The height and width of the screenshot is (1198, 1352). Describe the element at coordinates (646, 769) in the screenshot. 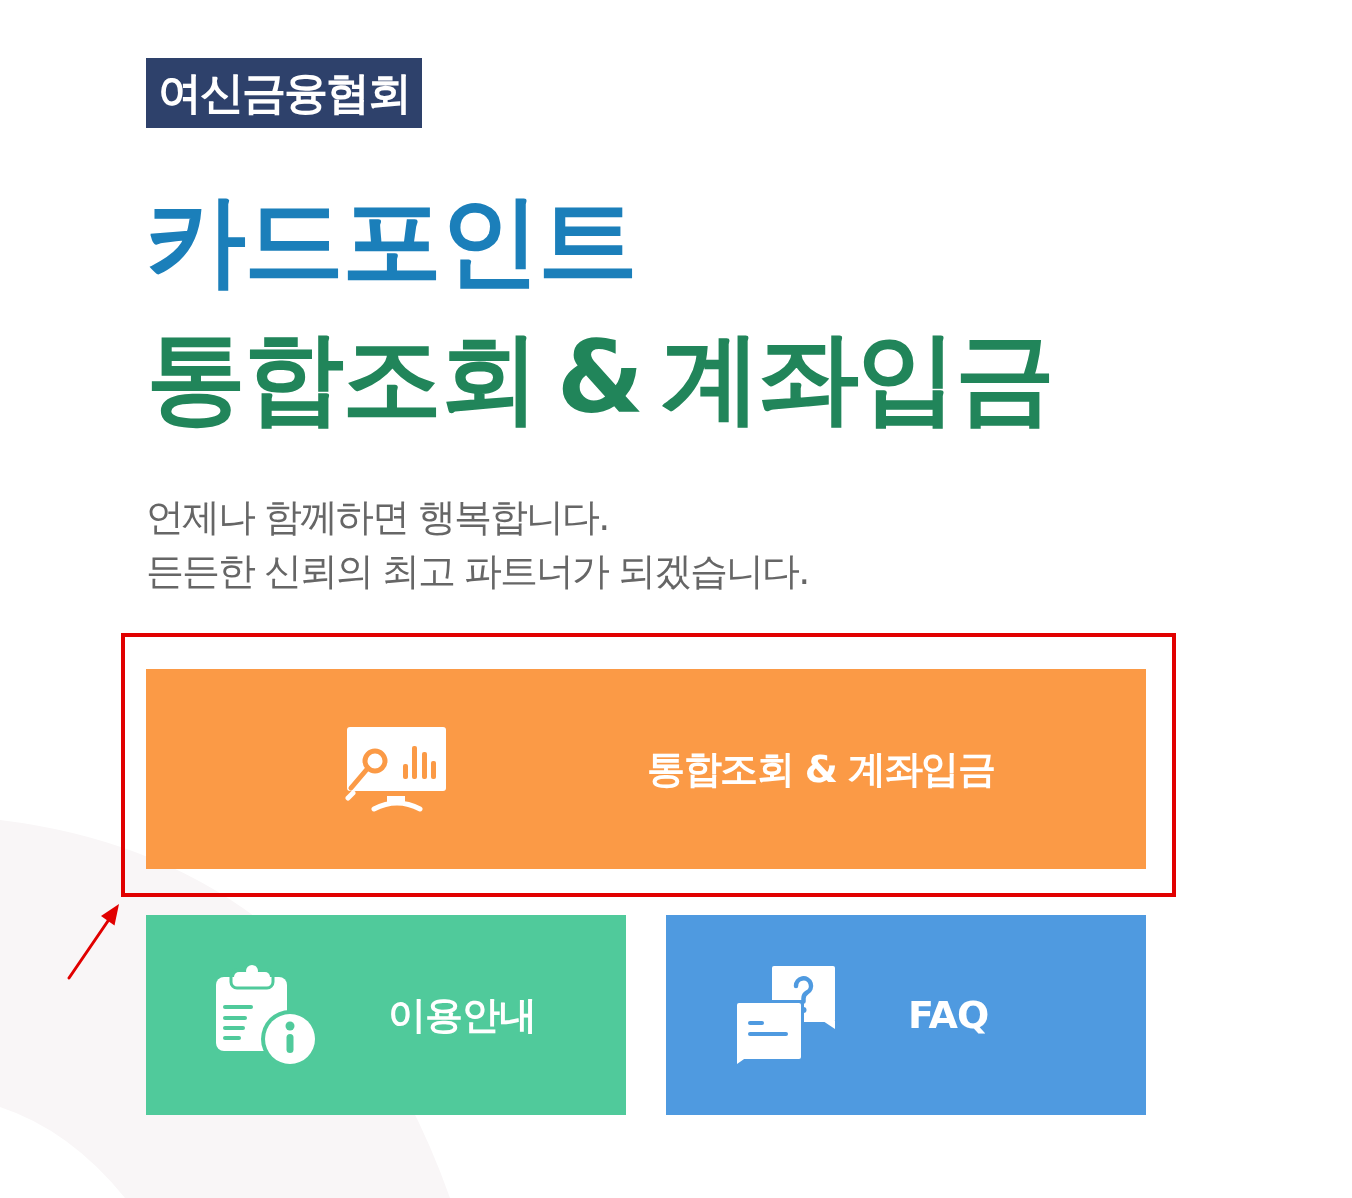

I see `inquiry-deposit-button: 통합조회 & 계좌입금` at that location.